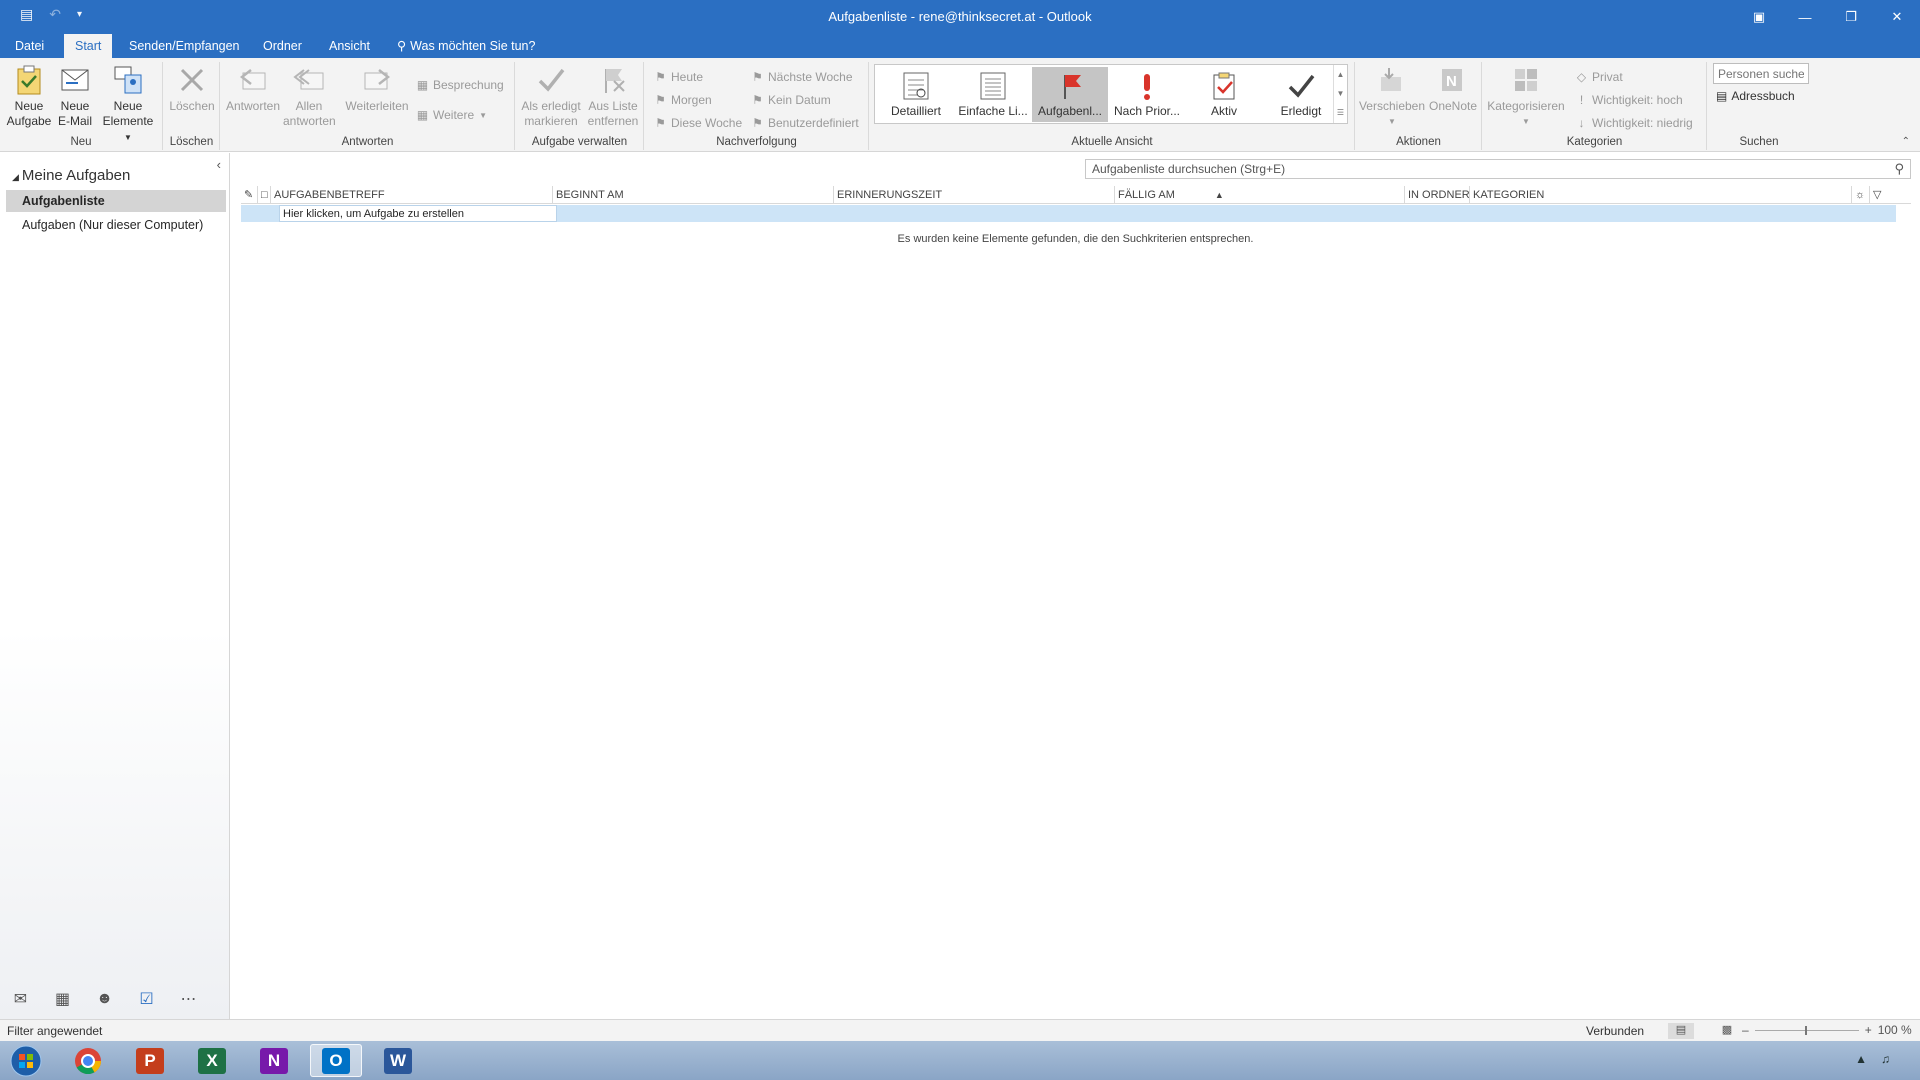 The height and width of the screenshot is (1080, 1920). I want to click on mail-icon: ✉, so click(20, 999).